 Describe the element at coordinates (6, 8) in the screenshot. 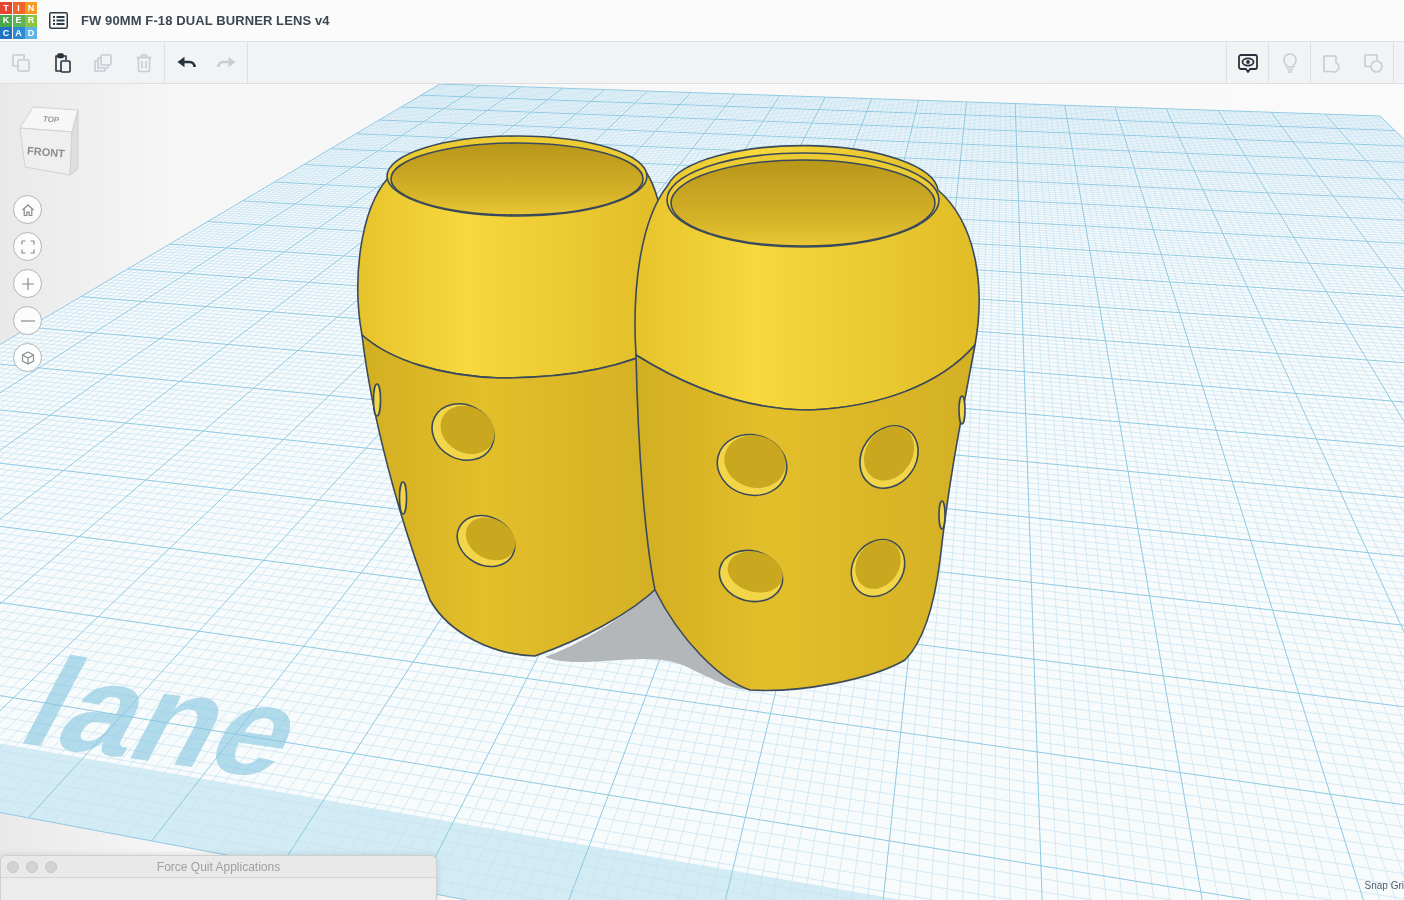

I see `logo-tile: T` at that location.